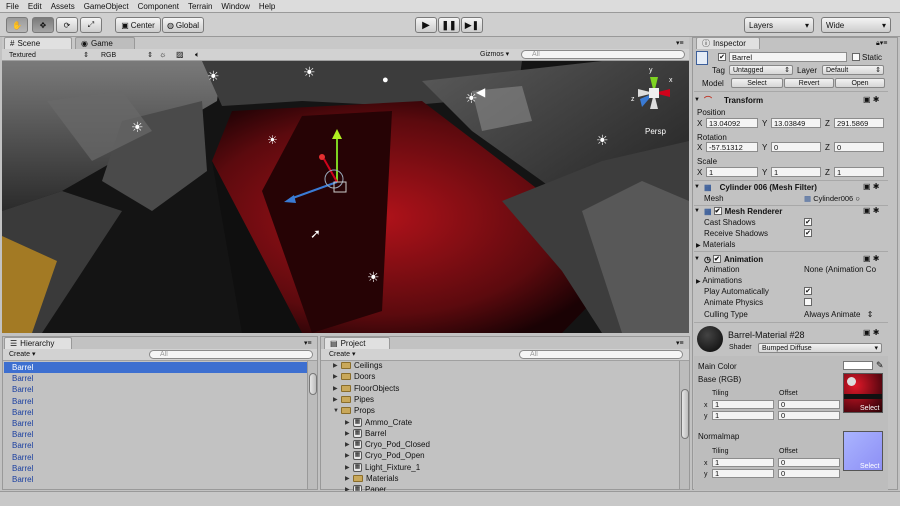 This screenshot has height=506, width=900. I want to click on scale-z-field: 1, so click(859, 172).